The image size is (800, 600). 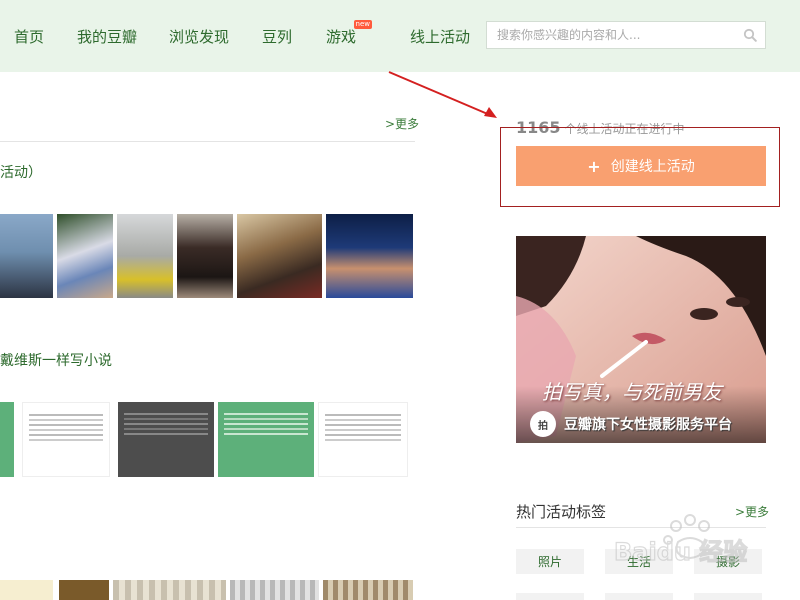 I want to click on nav-item-games: 游戏 new, so click(x=349, y=33).